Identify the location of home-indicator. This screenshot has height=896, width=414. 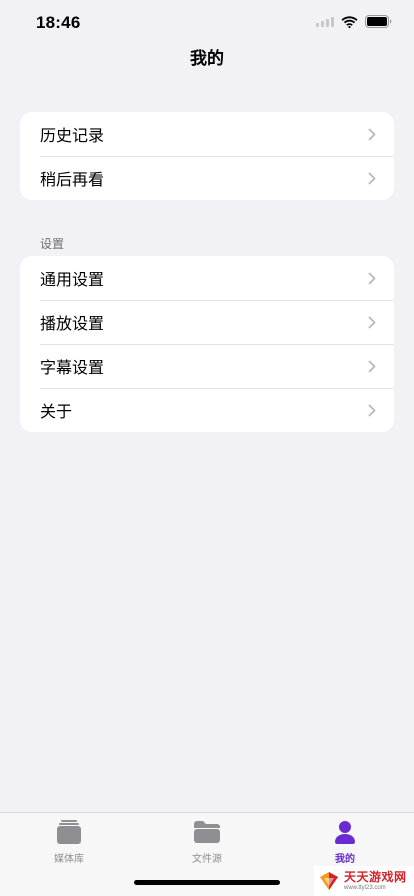
(207, 882).